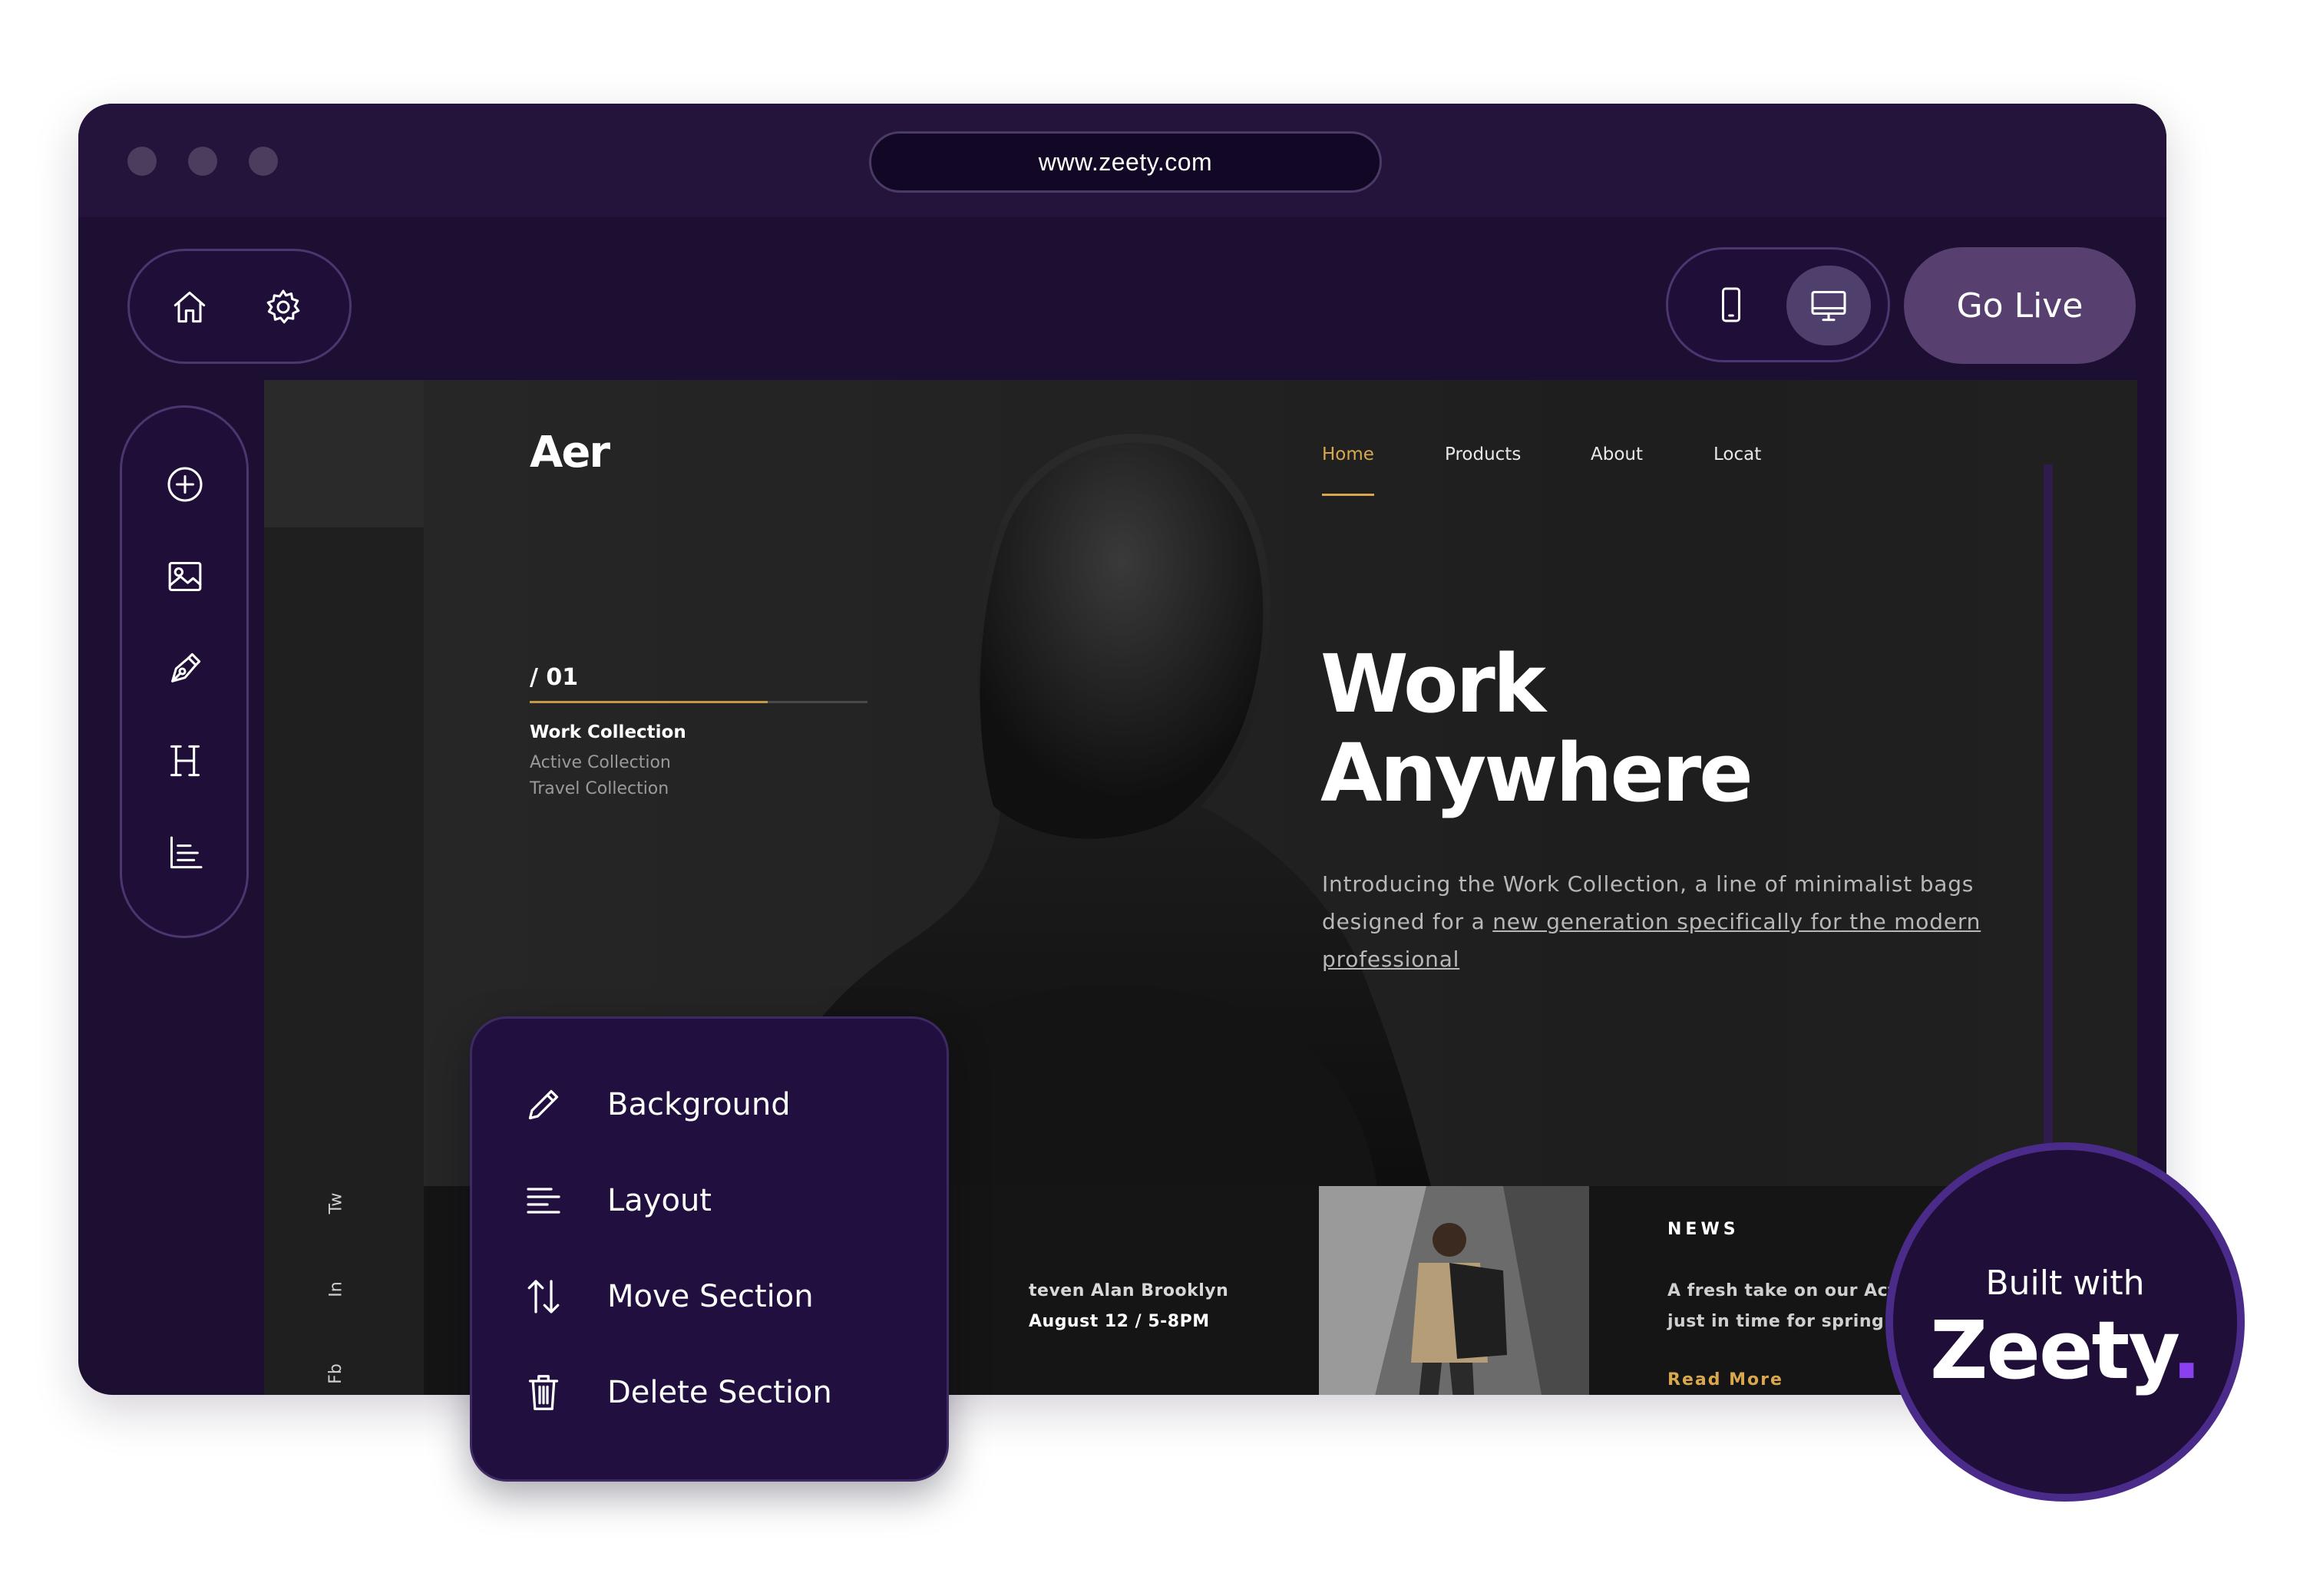 Image resolution: width=2300 pixels, height=1596 pixels. What do you see at coordinates (543, 1200) in the screenshot?
I see `align-left-icon` at bounding box center [543, 1200].